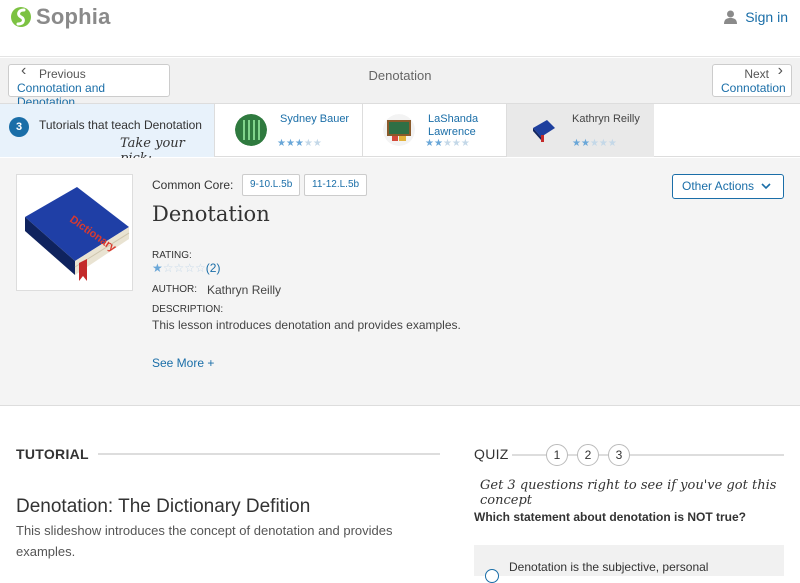  I want to click on nav-title: Denotation, so click(400, 75).